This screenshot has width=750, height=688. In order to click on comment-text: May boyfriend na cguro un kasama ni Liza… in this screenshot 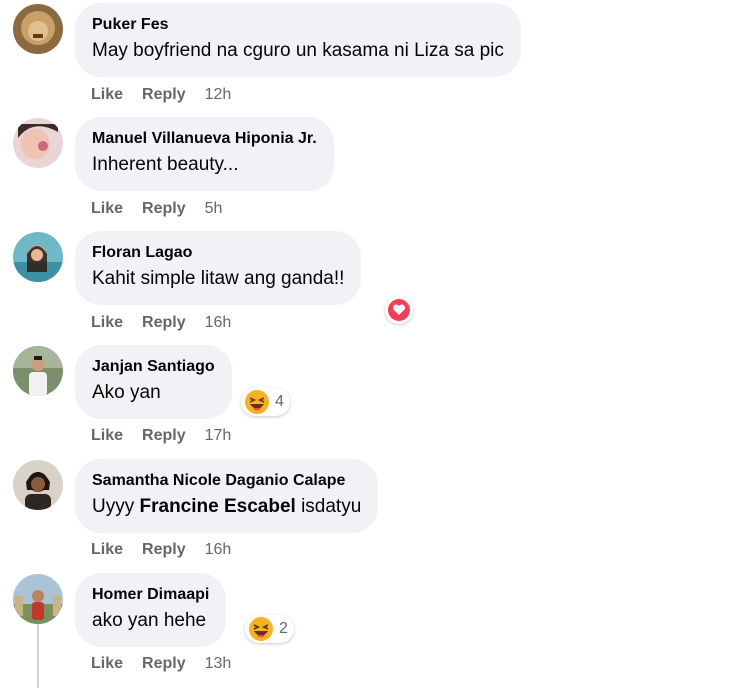, I will do `click(298, 50)`.